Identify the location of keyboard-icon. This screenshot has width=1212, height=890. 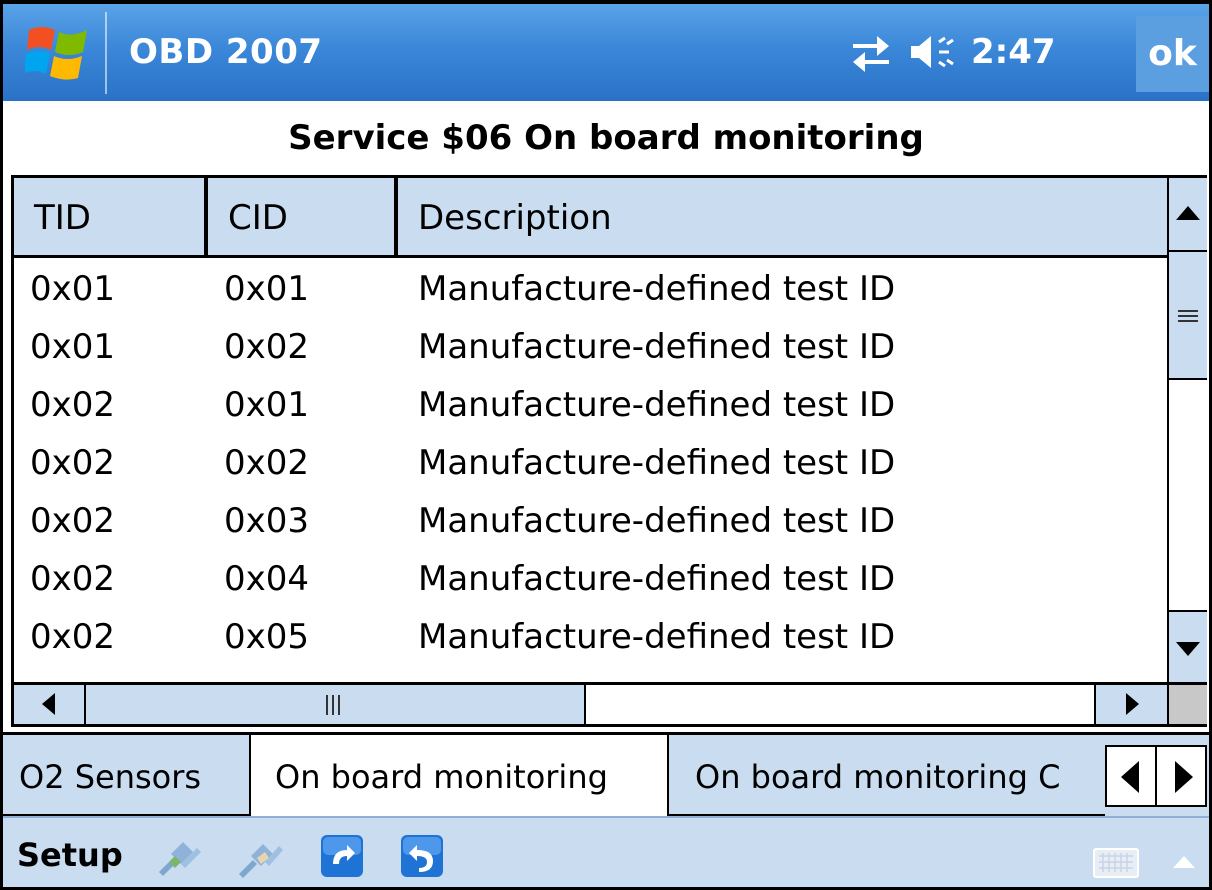
(1116, 863).